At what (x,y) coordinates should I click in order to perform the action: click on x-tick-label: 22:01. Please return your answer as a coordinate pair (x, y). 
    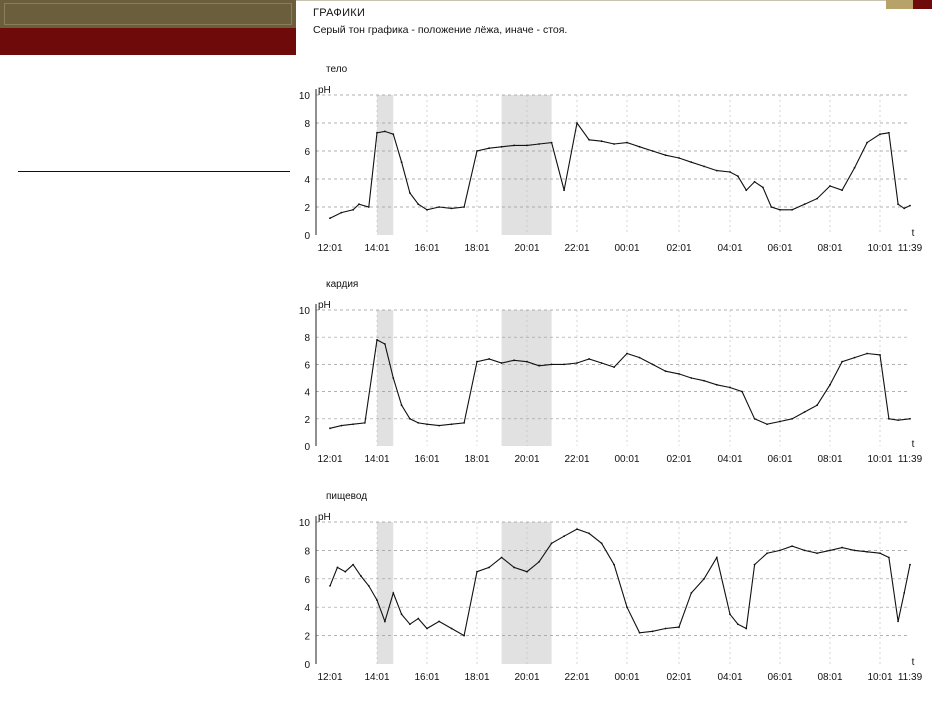
    Looking at the image, I should click on (576, 248).